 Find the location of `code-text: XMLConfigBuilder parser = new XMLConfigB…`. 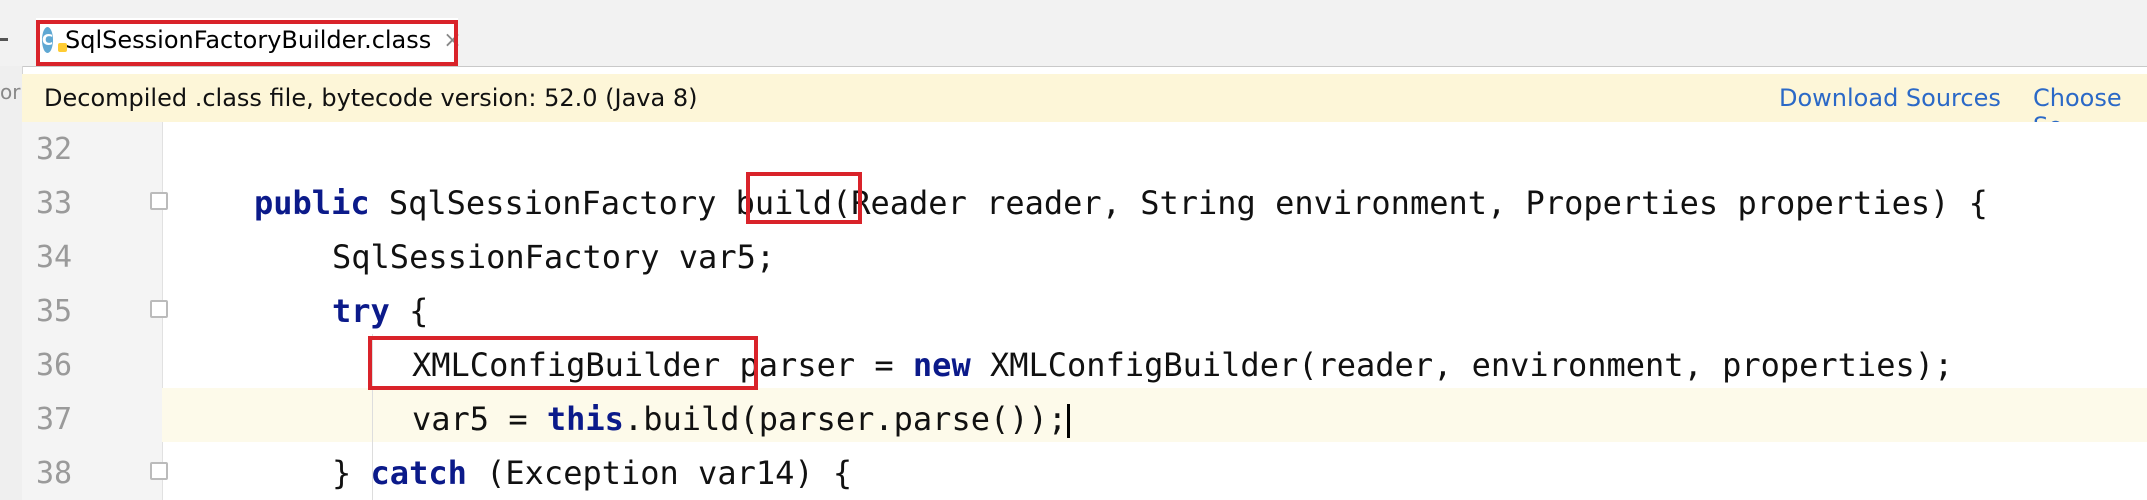

code-text: XMLConfigBuilder parser = new XMLConfigB… is located at coordinates (1182, 365).